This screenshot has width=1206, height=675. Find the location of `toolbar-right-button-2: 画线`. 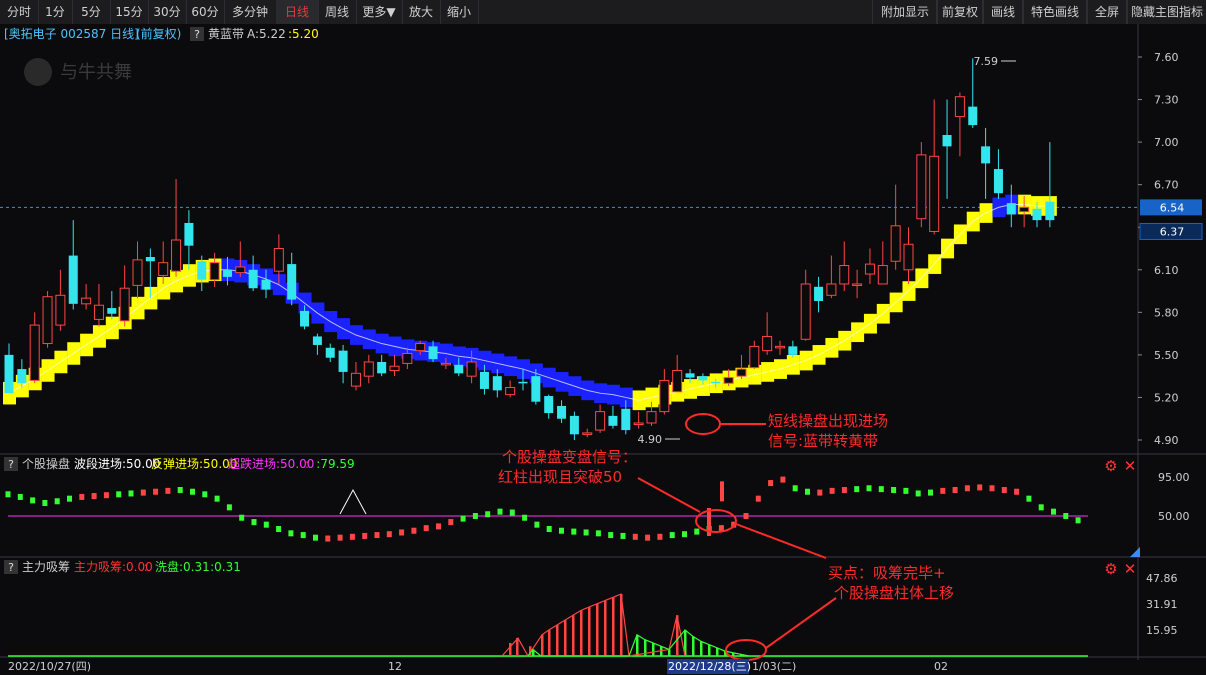

toolbar-right-button-2: 画线 is located at coordinates (1003, 12).